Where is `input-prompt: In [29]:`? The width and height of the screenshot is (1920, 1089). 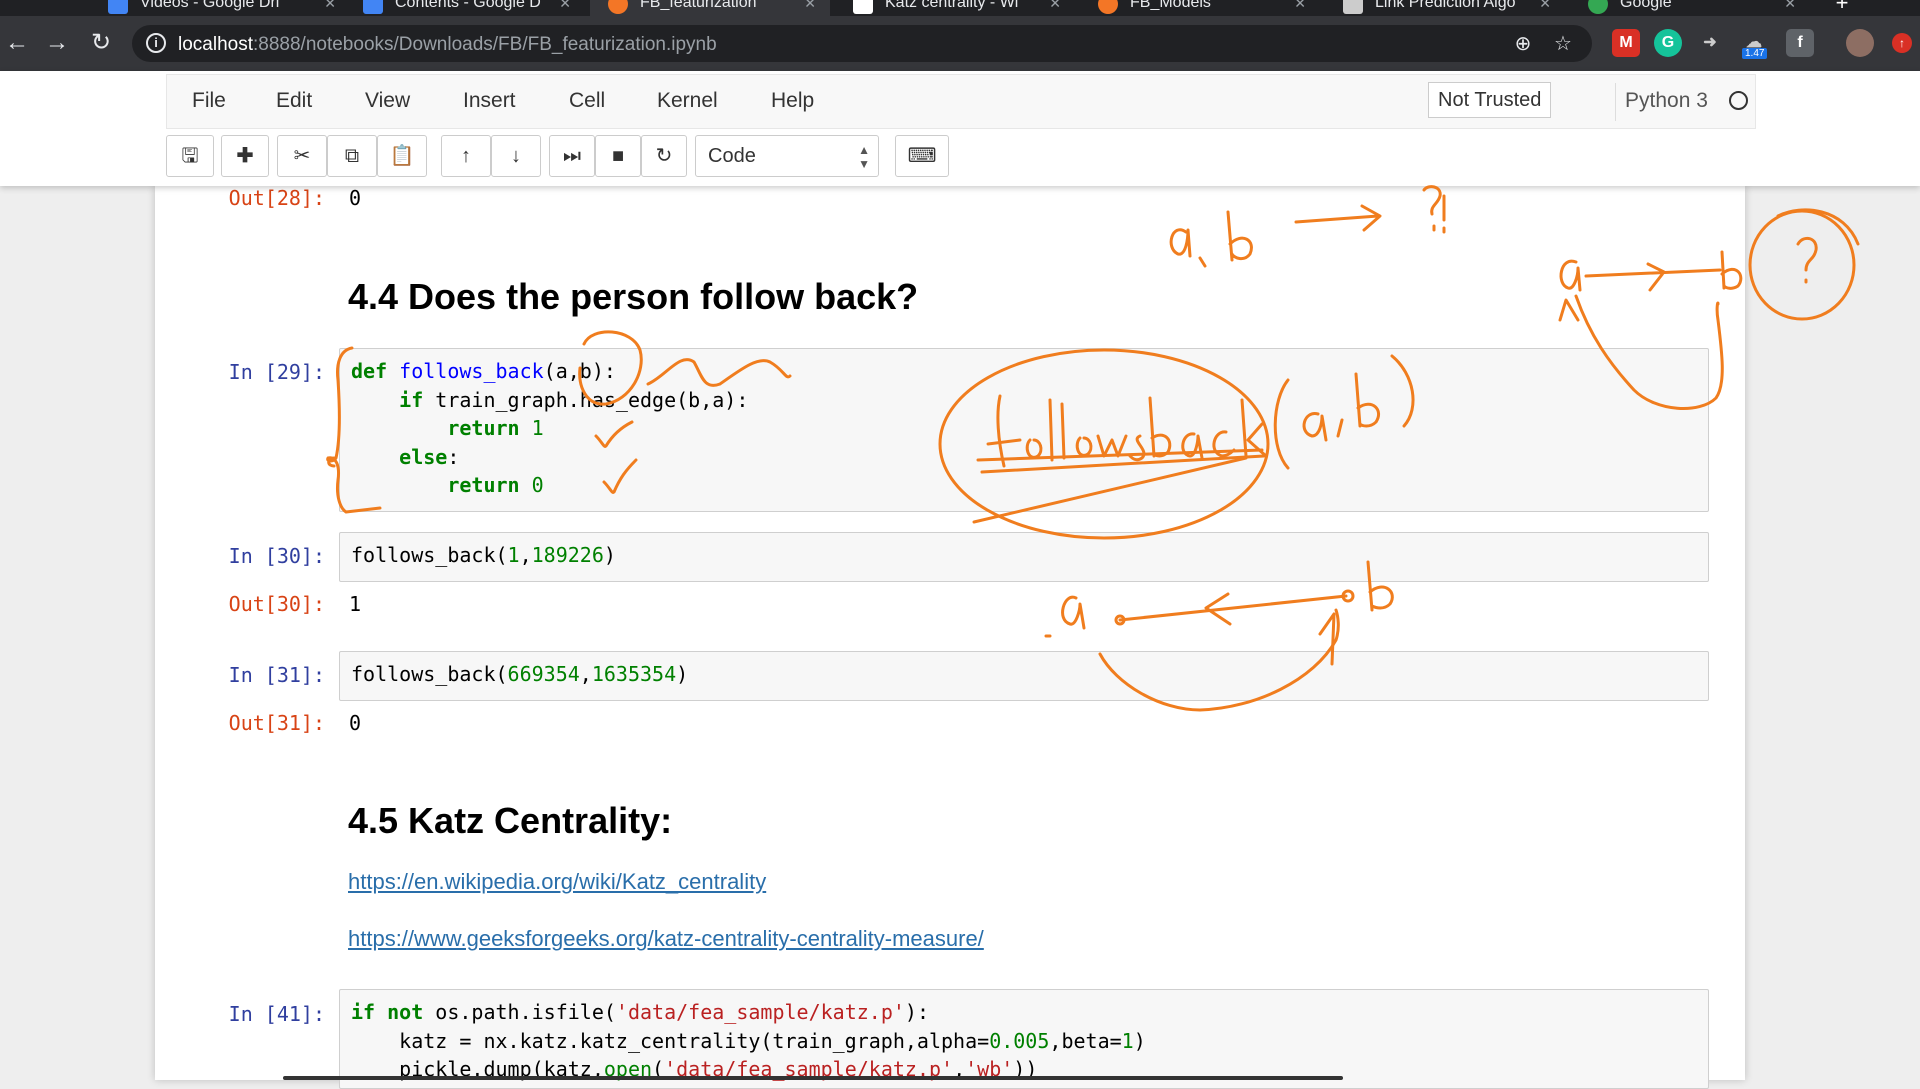
input-prompt: In [29]: is located at coordinates (276, 372).